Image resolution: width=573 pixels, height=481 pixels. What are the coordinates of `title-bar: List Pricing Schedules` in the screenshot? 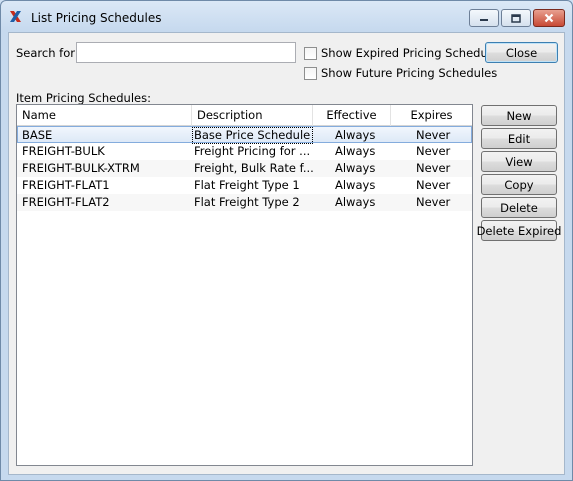 It's located at (286, 16).